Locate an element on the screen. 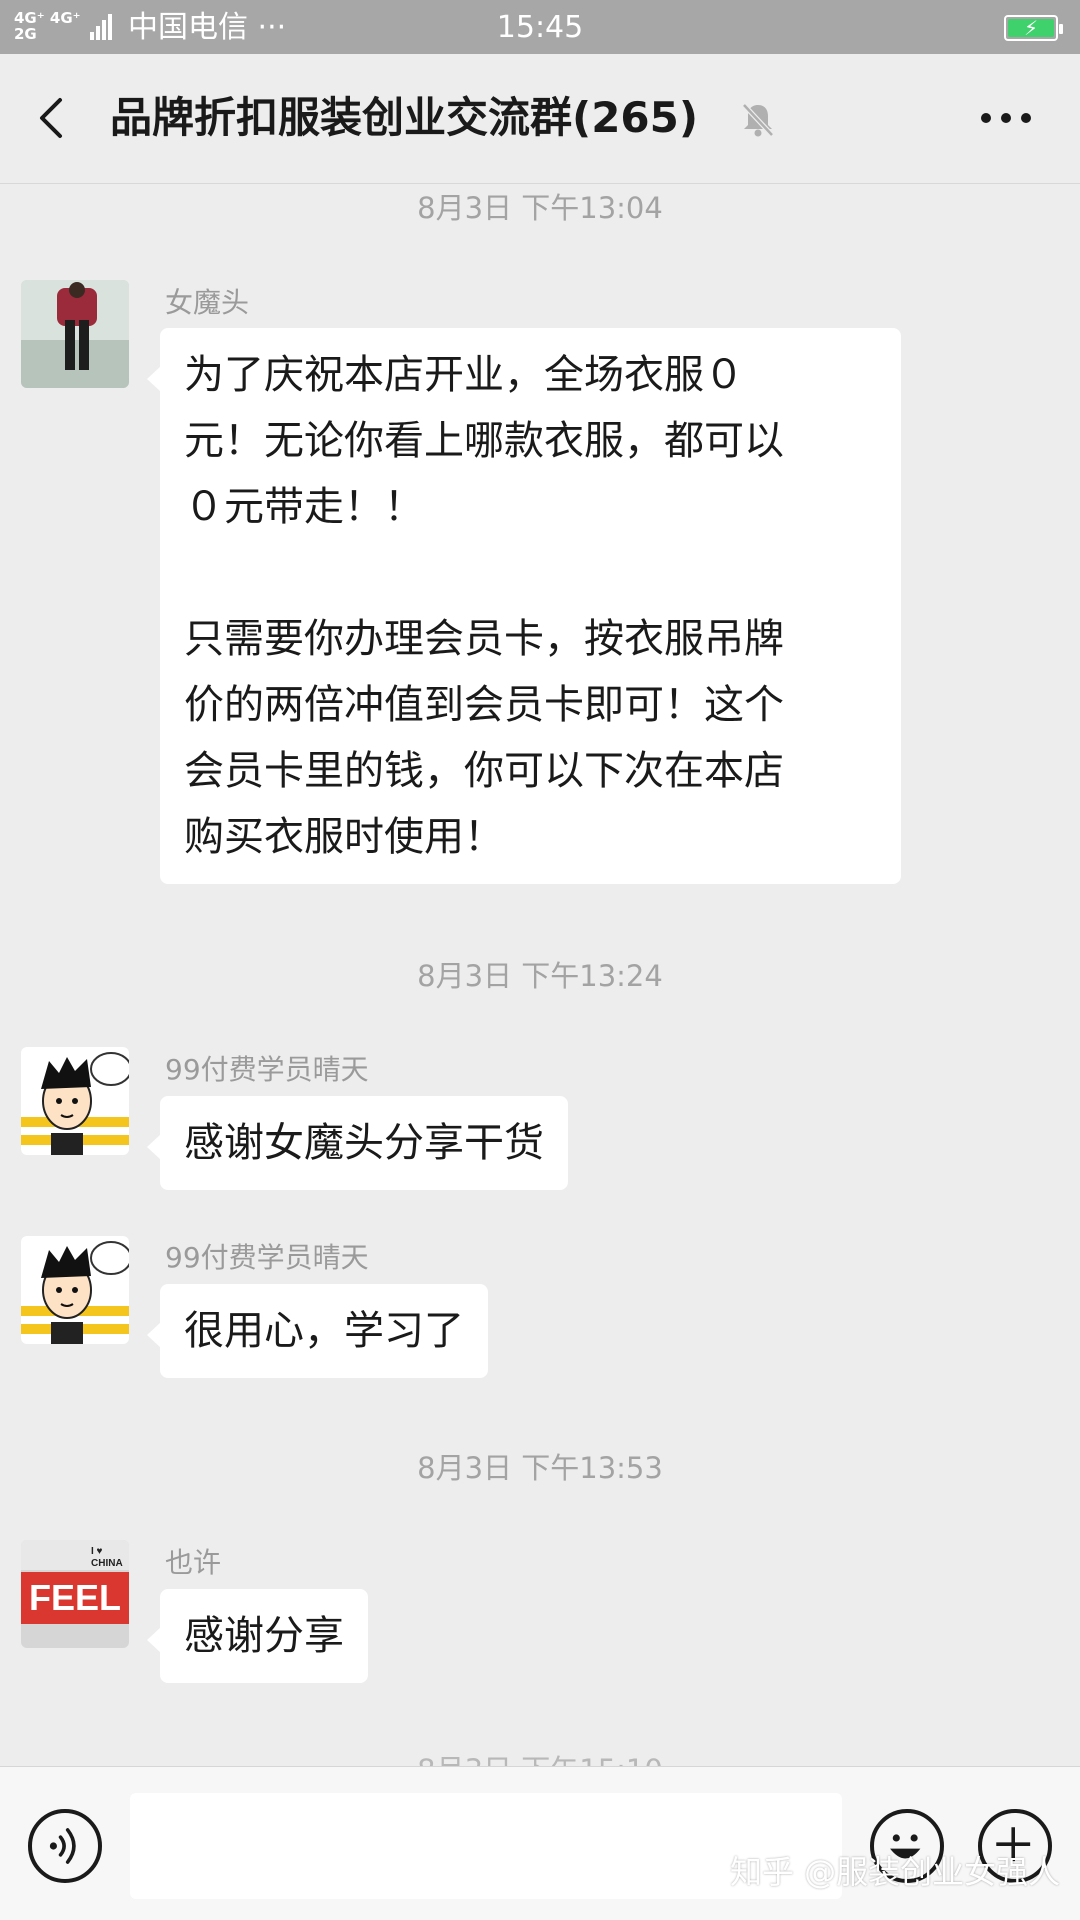 The image size is (1080, 1920). message-line: 会员卡里的钱，你可以下次在本店 is located at coordinates (484, 771).